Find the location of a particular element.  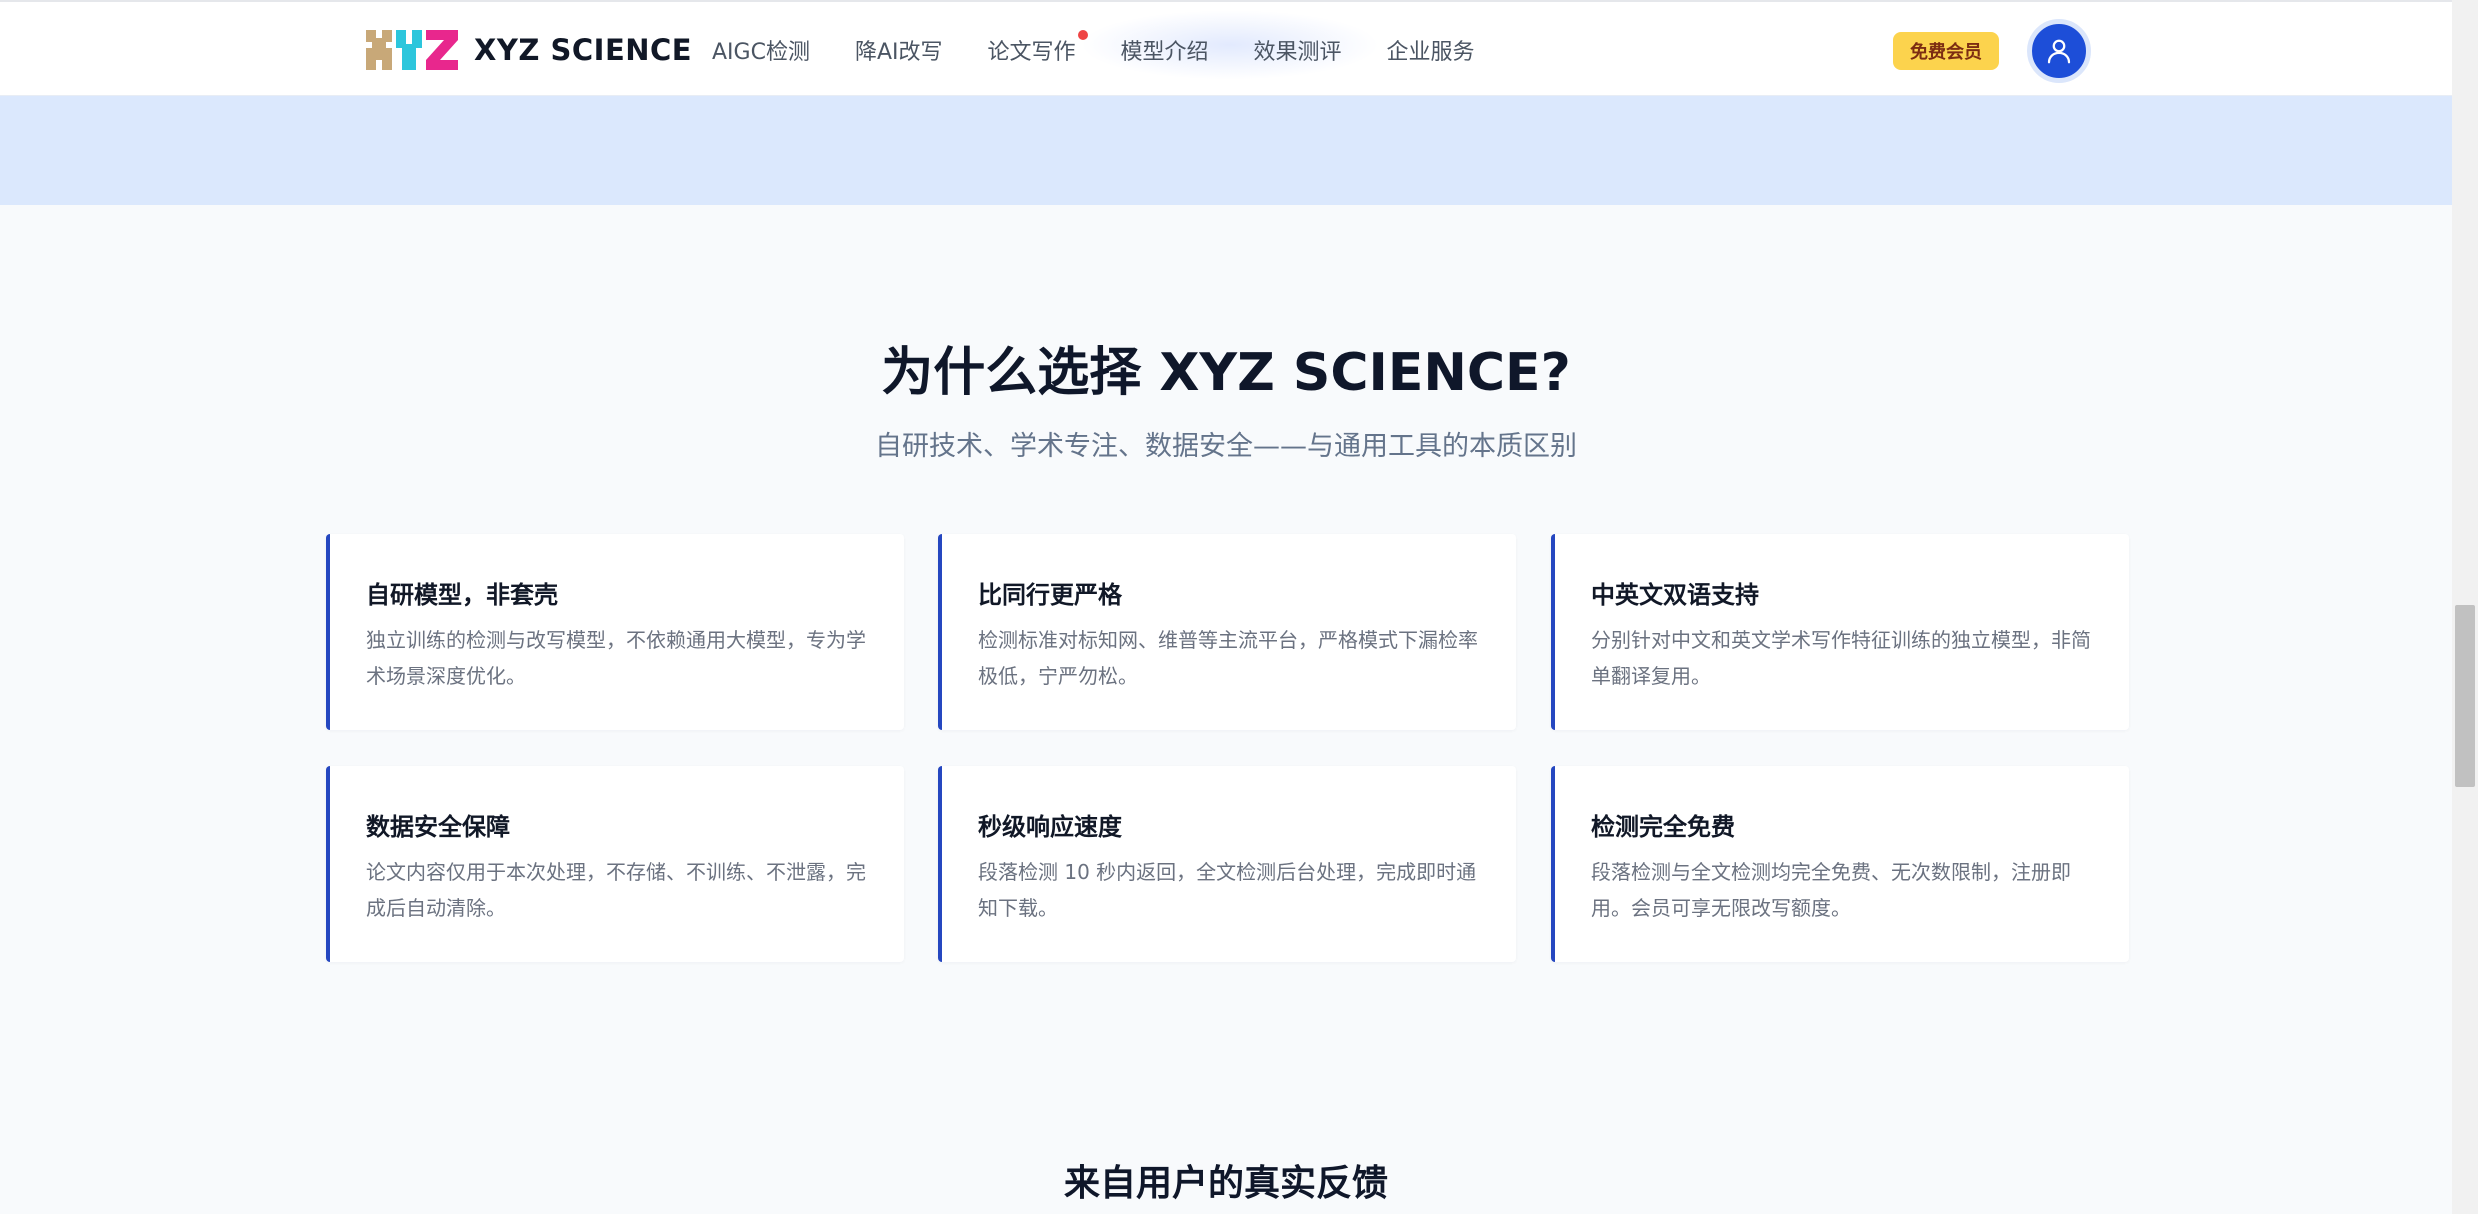

feature-card: 比同行更严格 检测标准对标知网、维普等主流平台，严格模式下漏检率极低，宁严勿松。 is located at coordinates (1227, 632).